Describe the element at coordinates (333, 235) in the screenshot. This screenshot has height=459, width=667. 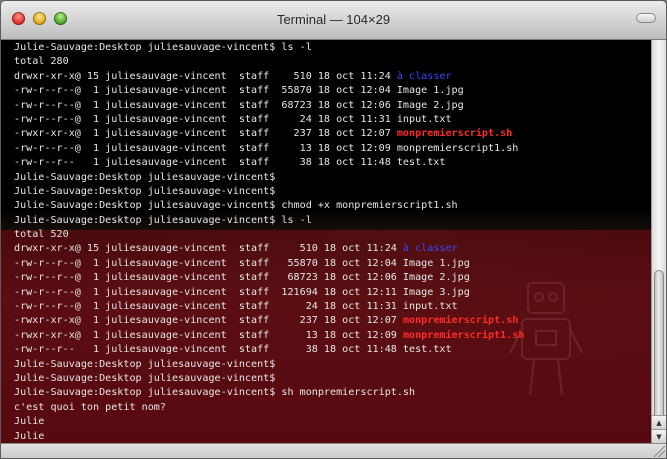
I see `terminal-line: total 520` at that location.